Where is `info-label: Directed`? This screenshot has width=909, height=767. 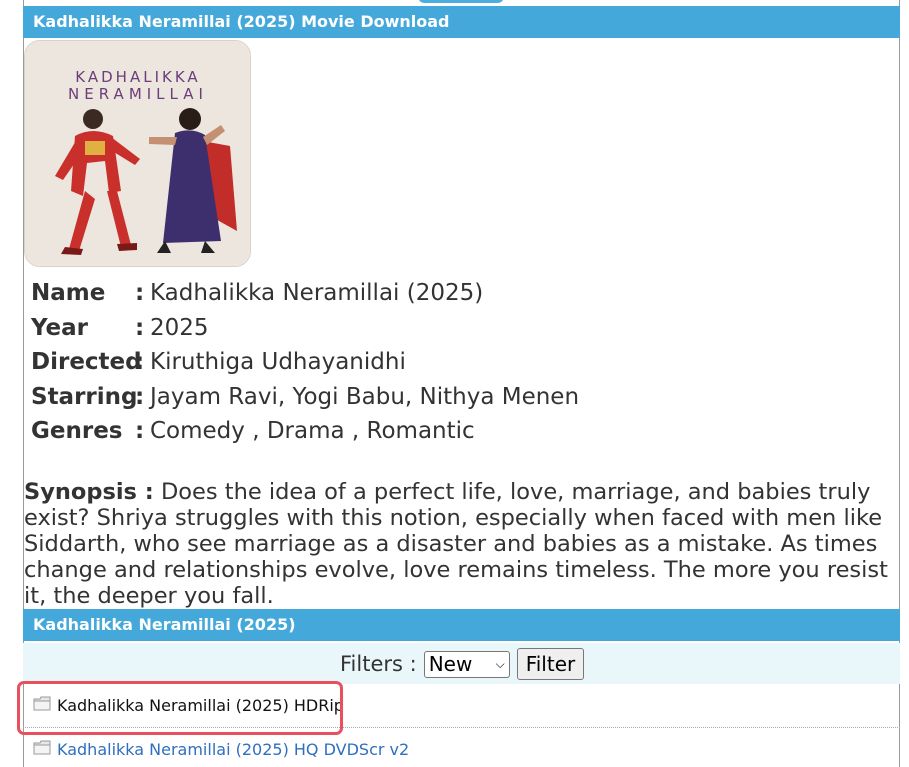
info-label: Directed is located at coordinates (86, 362).